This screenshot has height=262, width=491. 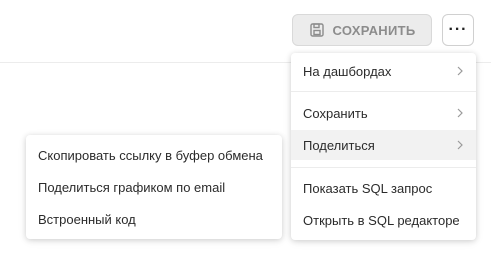 I want to click on submenu-item-copy-link: Скопировать ссылку в буфер обмена, so click(x=154, y=155).